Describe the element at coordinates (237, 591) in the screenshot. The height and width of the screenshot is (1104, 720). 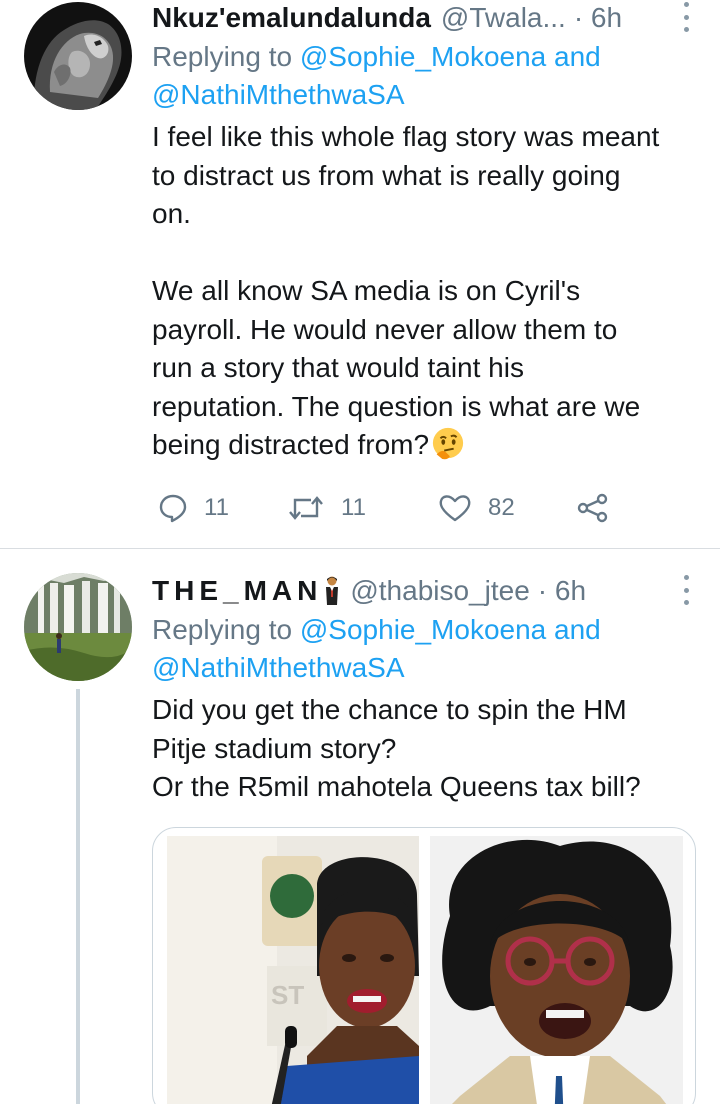
I see `display-name: THE_MAN` at that location.